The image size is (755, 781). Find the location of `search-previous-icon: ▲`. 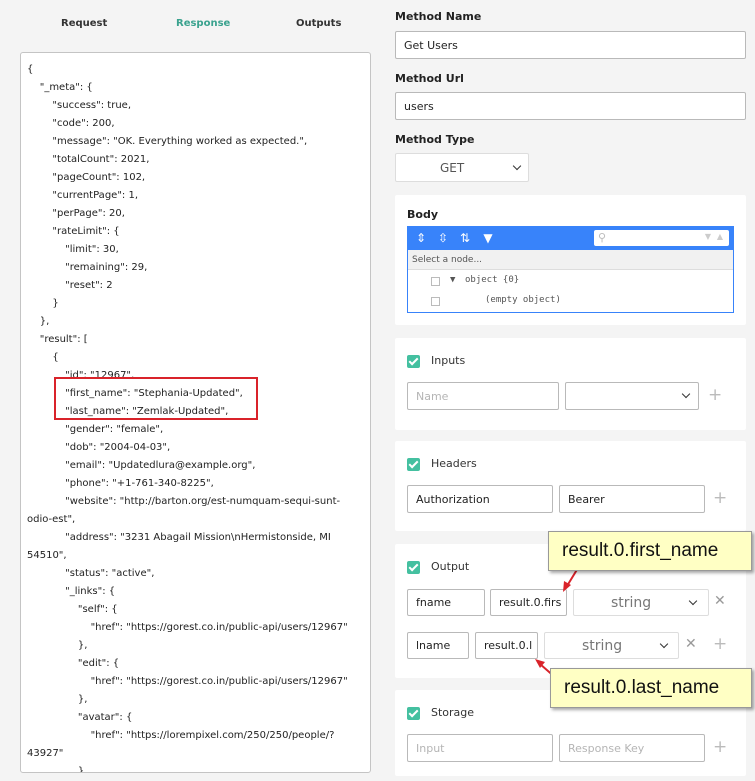

search-previous-icon: ▲ is located at coordinates (720, 236).